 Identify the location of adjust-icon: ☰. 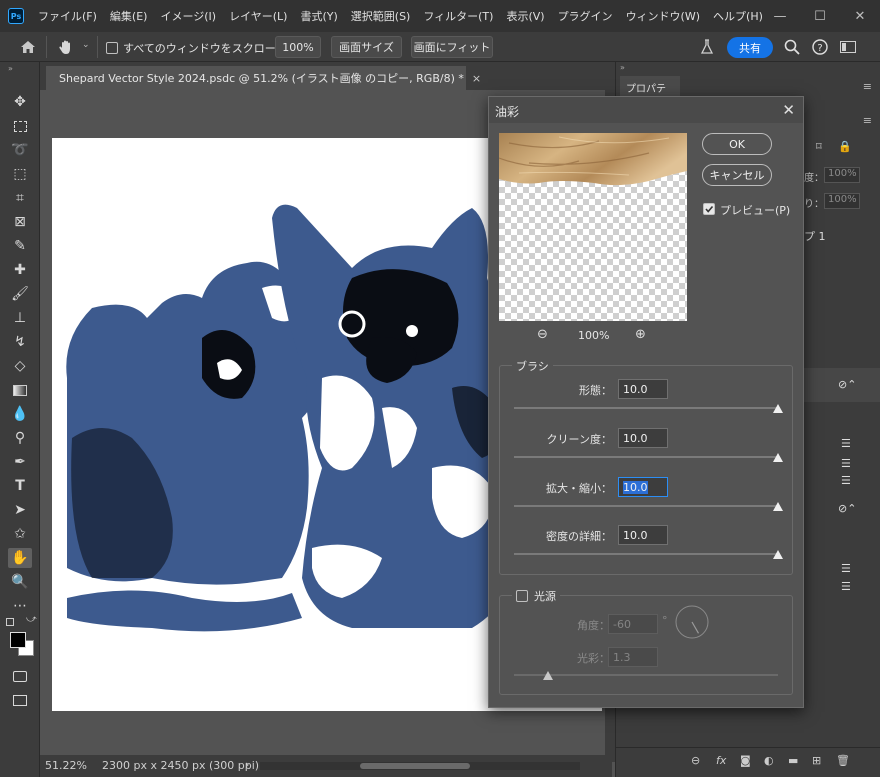
(846, 443).